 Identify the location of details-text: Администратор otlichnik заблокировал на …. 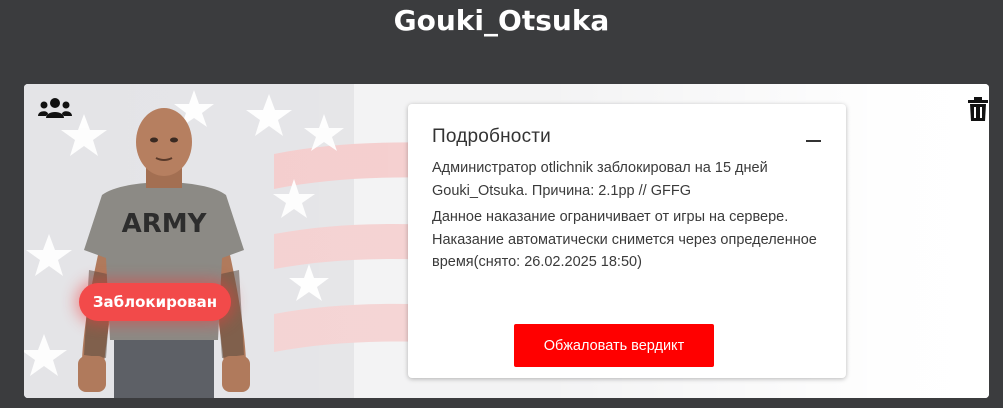
(628, 217).